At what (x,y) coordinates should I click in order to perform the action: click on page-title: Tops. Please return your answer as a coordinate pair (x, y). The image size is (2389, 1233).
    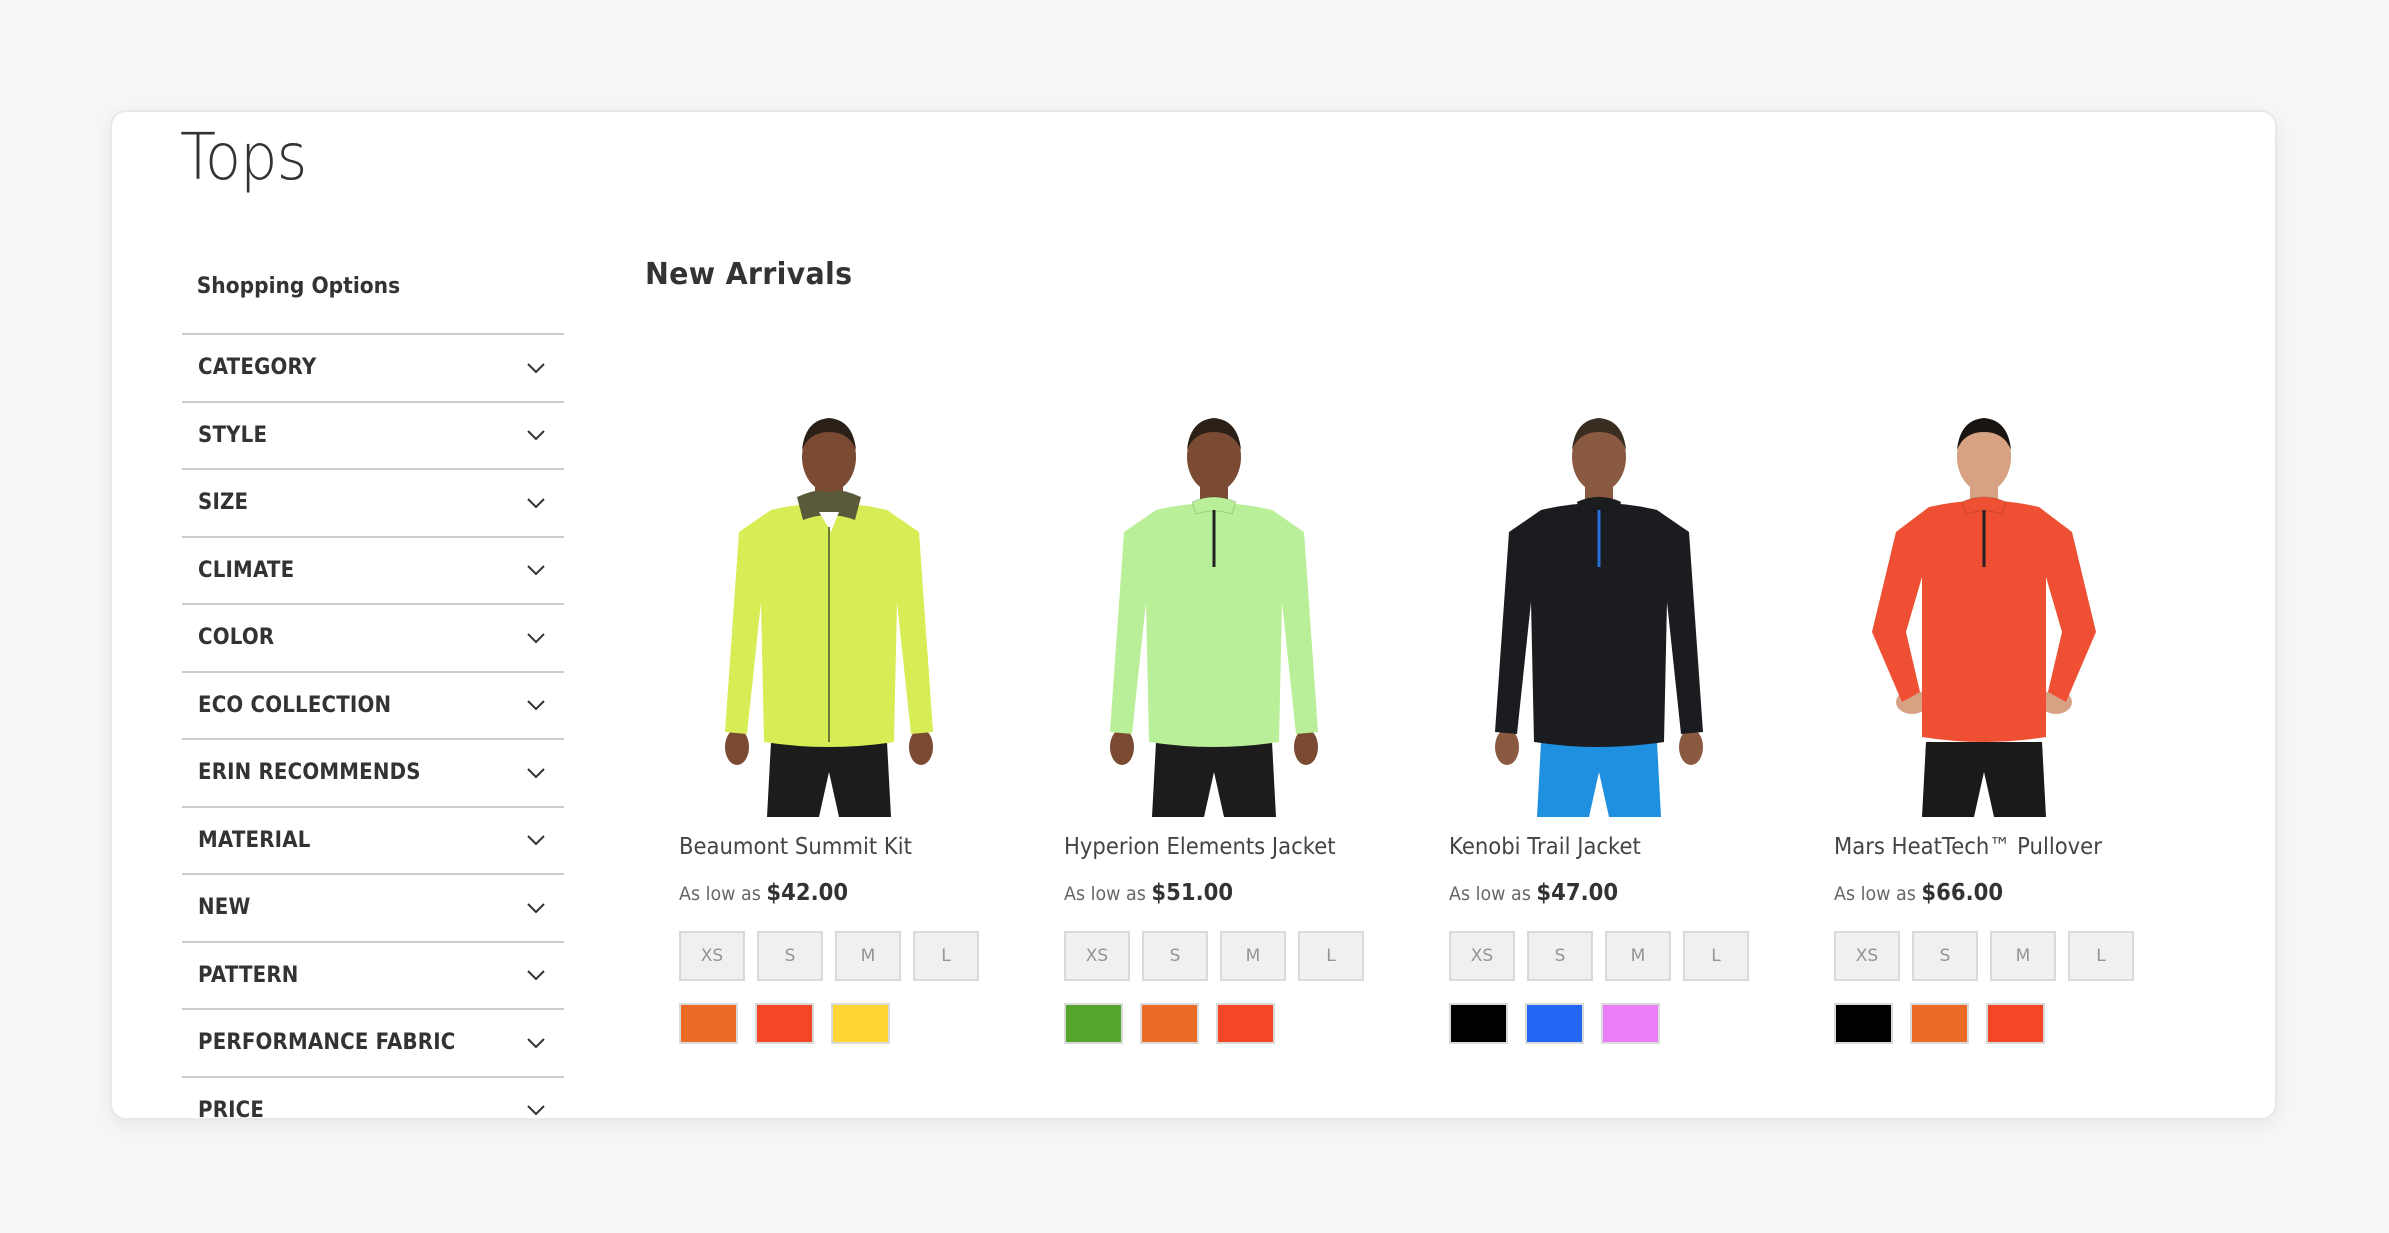
    Looking at the image, I should click on (243, 158).